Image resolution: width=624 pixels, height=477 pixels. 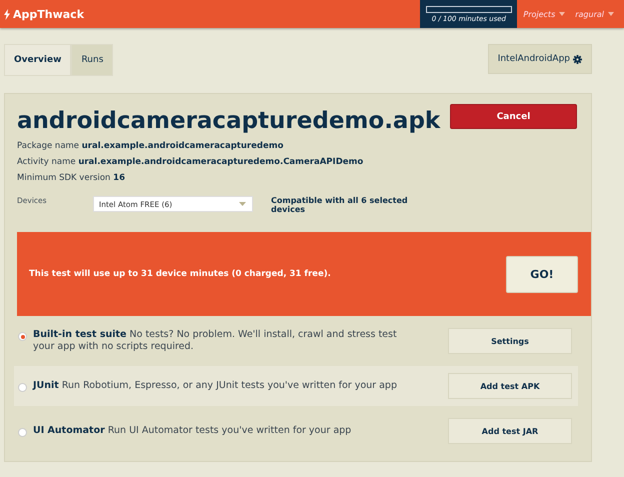 I want to click on app-title: androidcameracapturedemo.apk, so click(x=228, y=121).